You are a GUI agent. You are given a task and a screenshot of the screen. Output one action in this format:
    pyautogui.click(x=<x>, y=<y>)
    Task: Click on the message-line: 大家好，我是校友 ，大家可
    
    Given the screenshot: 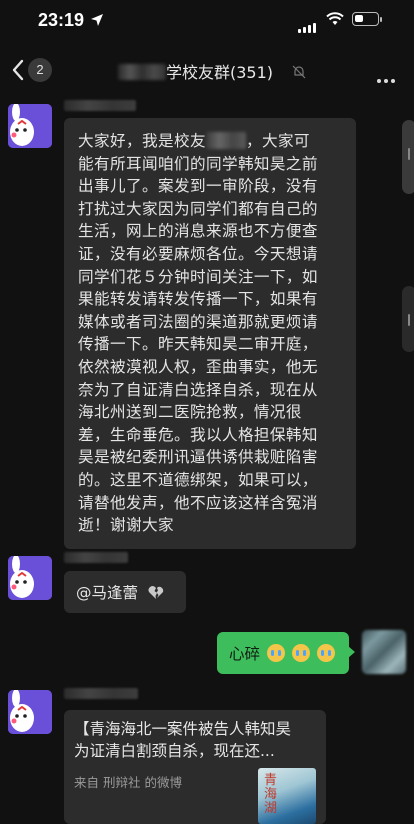 What is the action you would take?
    pyautogui.click(x=194, y=141)
    